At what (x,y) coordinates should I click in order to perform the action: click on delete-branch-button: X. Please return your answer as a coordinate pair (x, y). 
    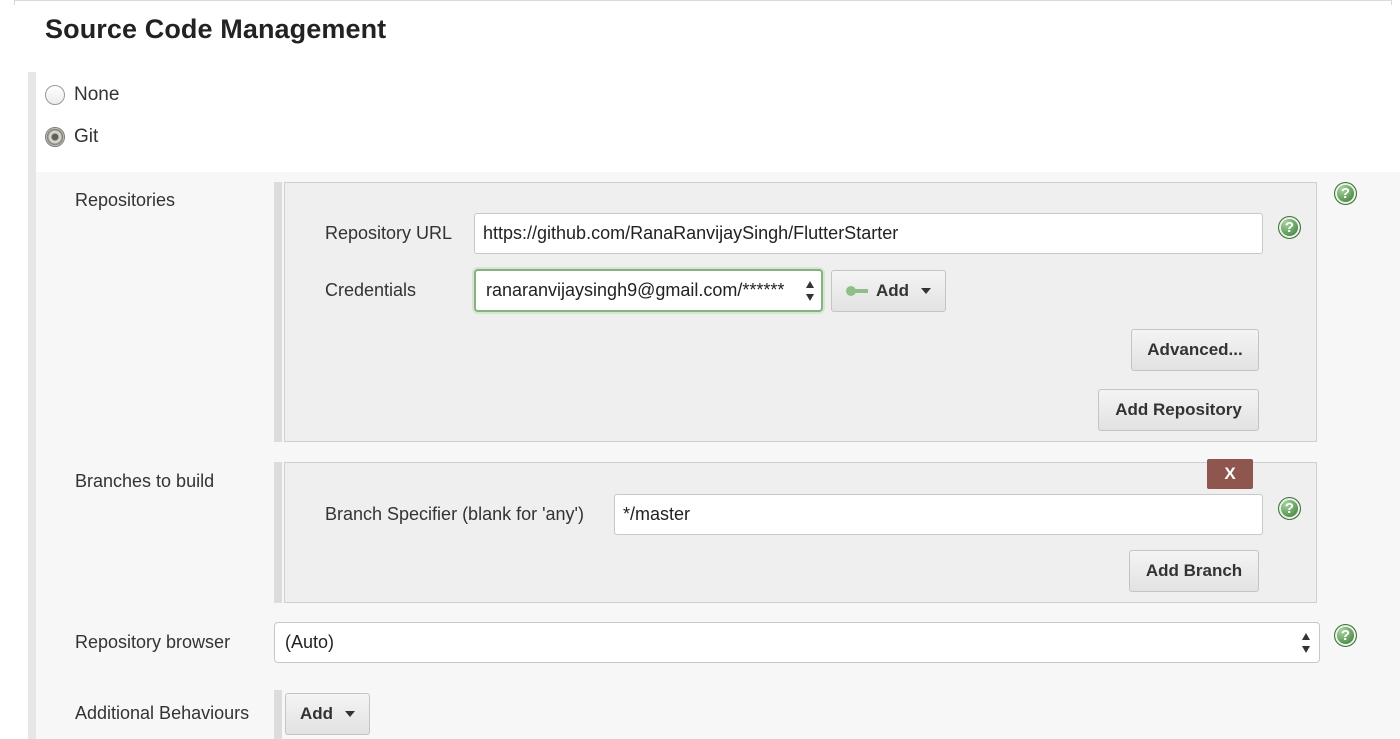
    Looking at the image, I should click on (1230, 474).